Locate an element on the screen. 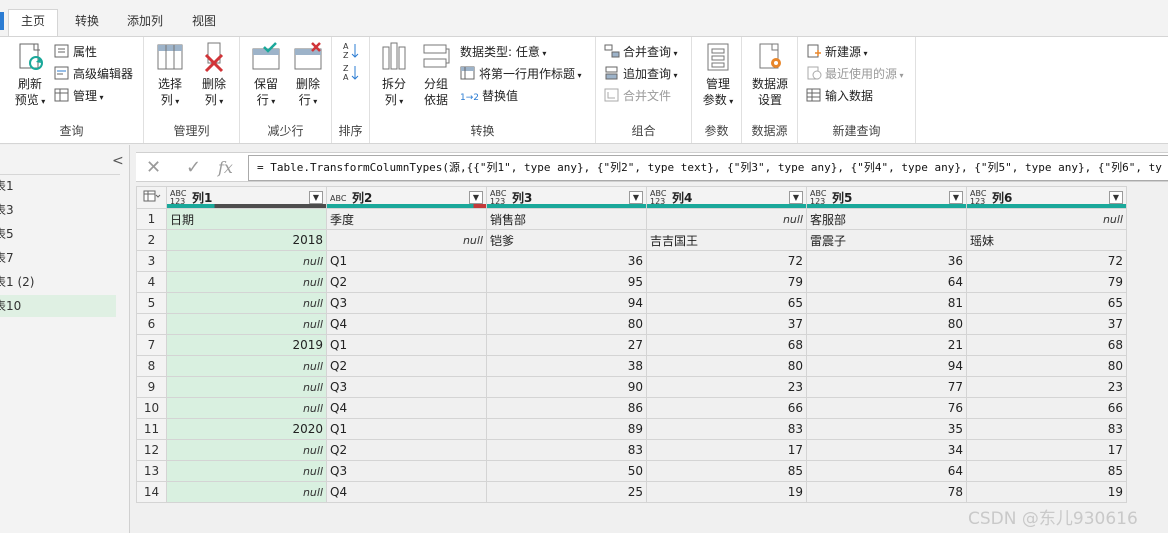  query-item: 表7 is located at coordinates (58, 258).